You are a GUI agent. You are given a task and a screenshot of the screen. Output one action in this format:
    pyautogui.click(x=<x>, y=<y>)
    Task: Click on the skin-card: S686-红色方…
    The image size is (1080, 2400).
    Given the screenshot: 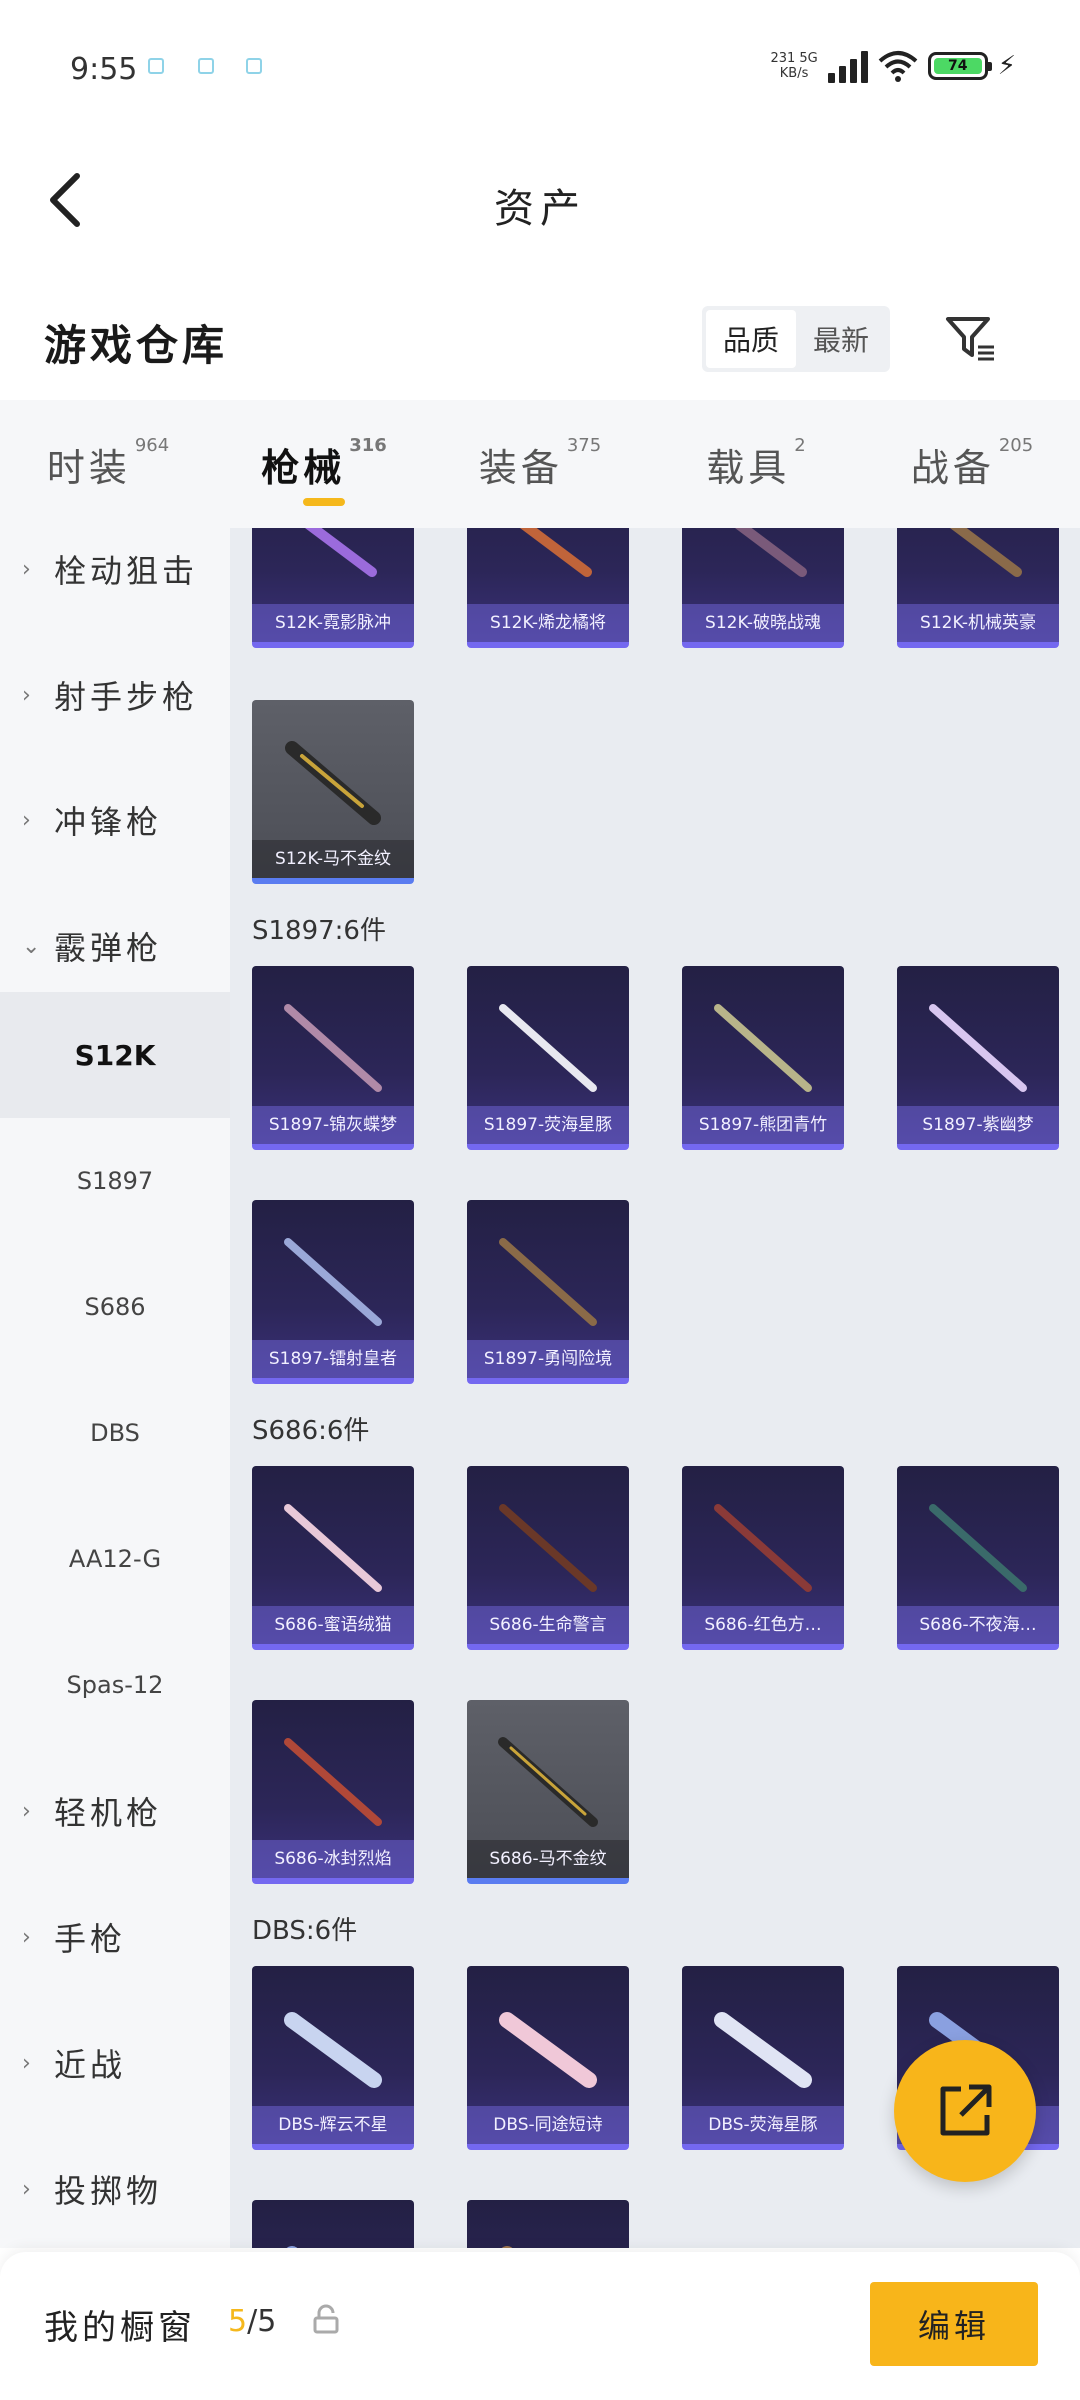 What is the action you would take?
    pyautogui.click(x=763, y=1558)
    